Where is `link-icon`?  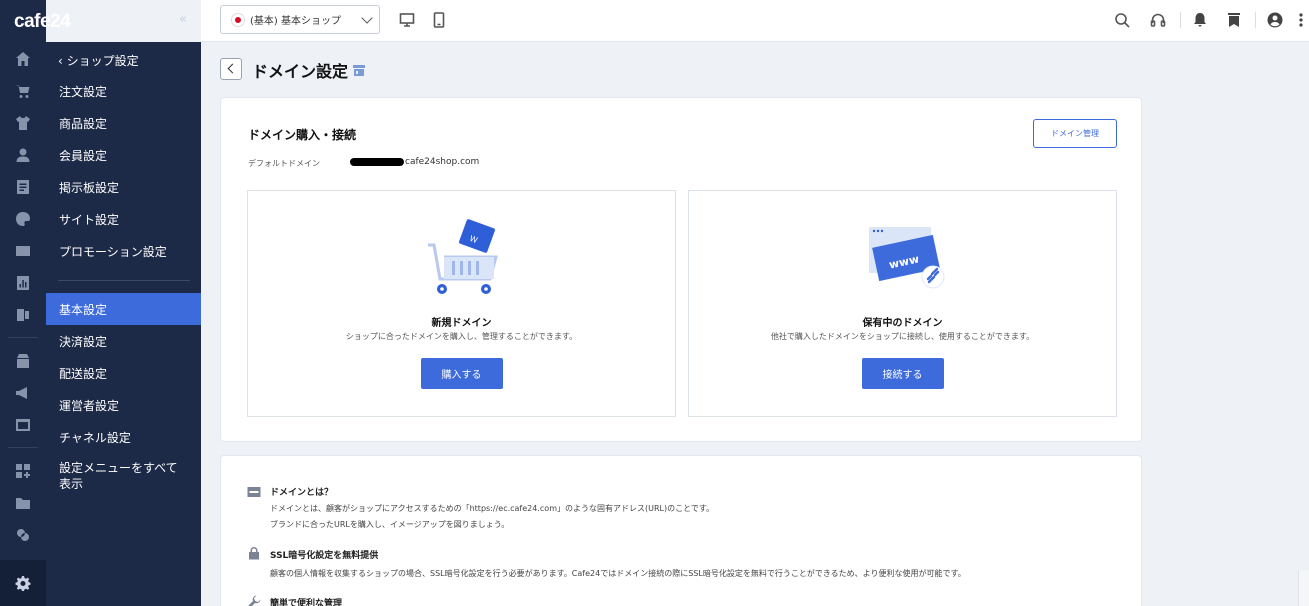
link-icon is located at coordinates (23, 535).